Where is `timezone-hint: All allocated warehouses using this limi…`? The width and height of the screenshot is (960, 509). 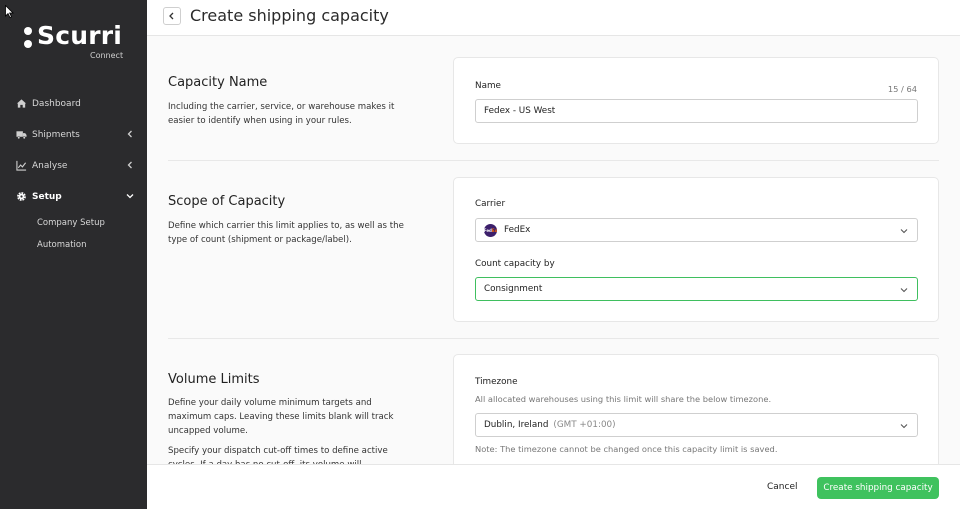 timezone-hint: All allocated warehouses using this limi… is located at coordinates (623, 399).